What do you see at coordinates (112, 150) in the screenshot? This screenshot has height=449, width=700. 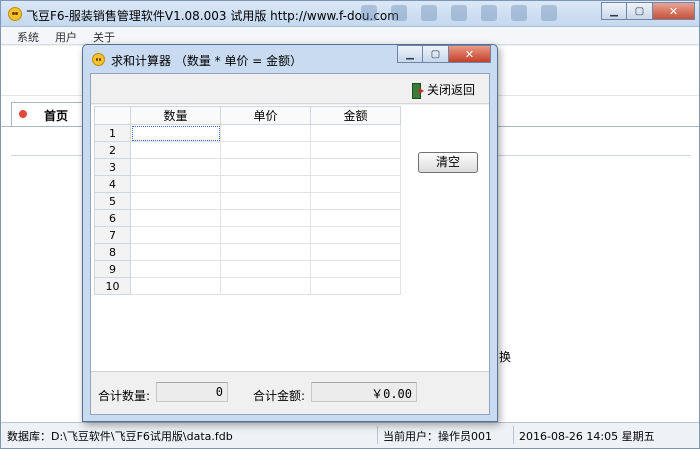 I see `row-number: 2` at bounding box center [112, 150].